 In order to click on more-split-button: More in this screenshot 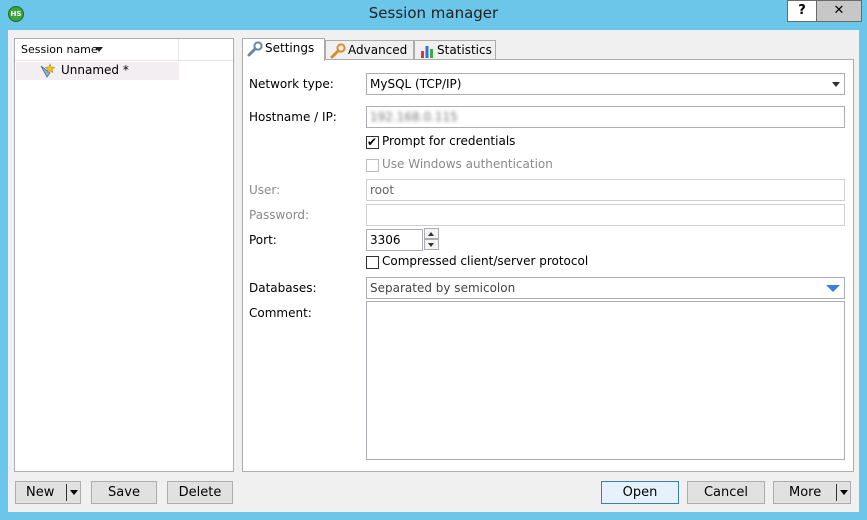, I will do `click(812, 492)`.